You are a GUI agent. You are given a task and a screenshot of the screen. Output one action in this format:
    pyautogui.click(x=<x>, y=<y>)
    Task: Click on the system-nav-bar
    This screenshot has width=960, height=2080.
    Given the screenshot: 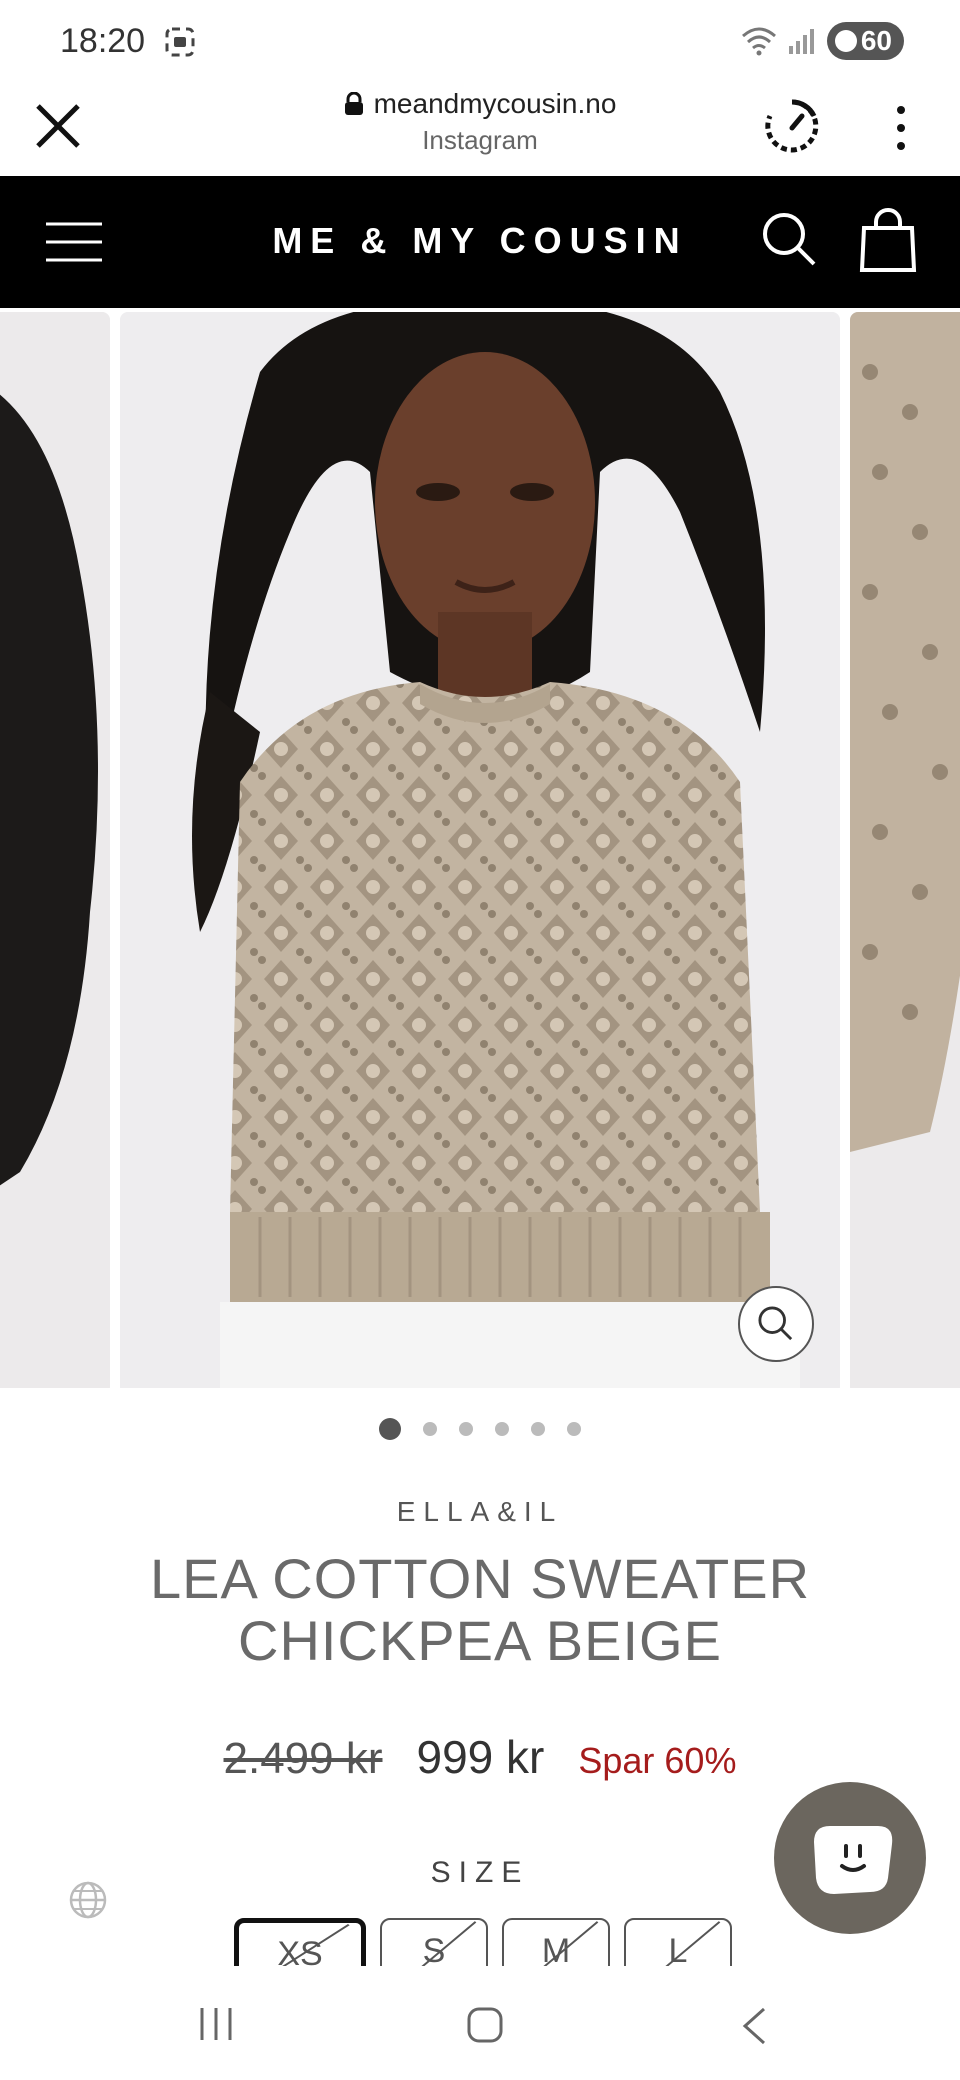 What is the action you would take?
    pyautogui.click(x=480, y=2023)
    